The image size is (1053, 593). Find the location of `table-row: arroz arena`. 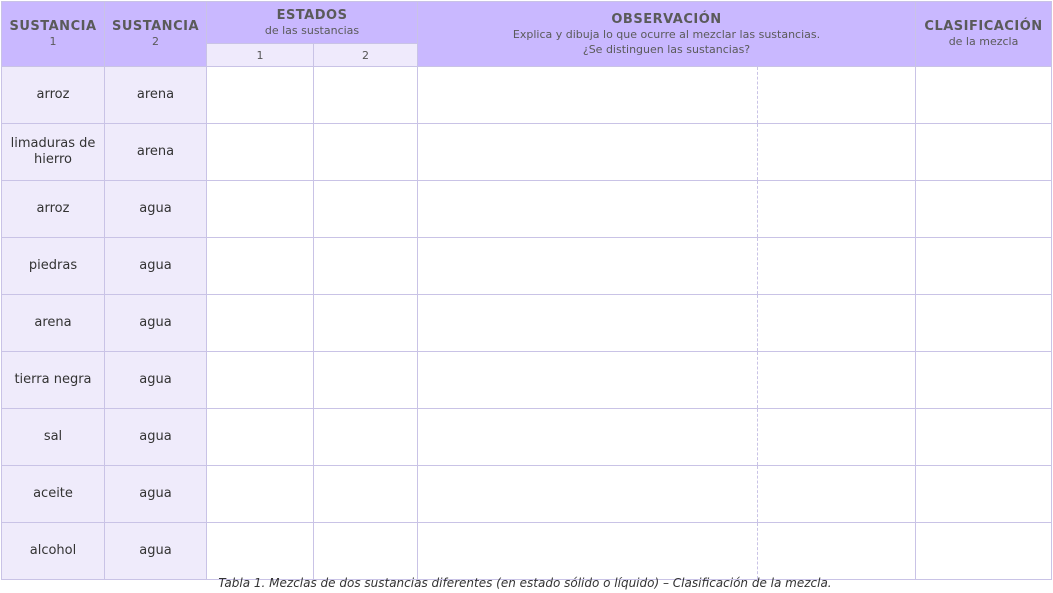

table-row: arroz arena is located at coordinates (527, 95).